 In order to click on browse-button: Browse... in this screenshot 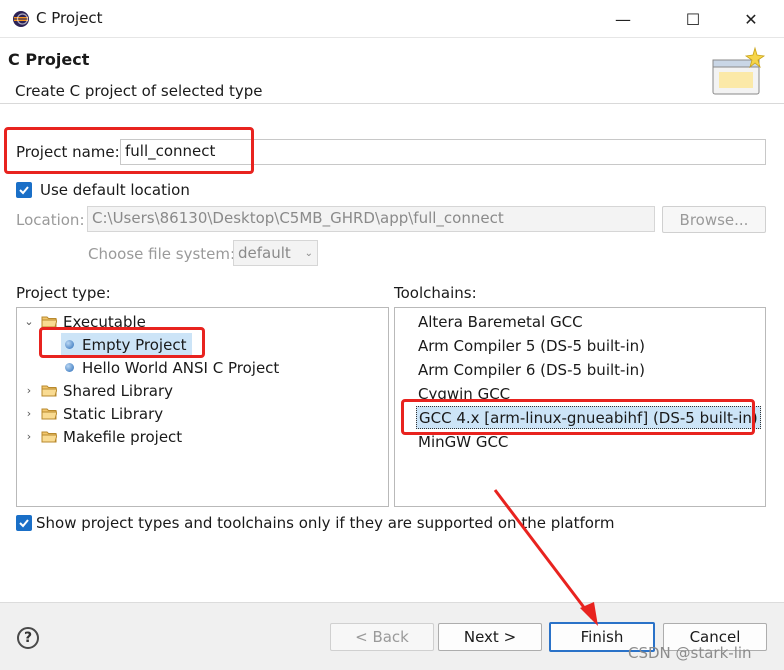, I will do `click(714, 219)`.